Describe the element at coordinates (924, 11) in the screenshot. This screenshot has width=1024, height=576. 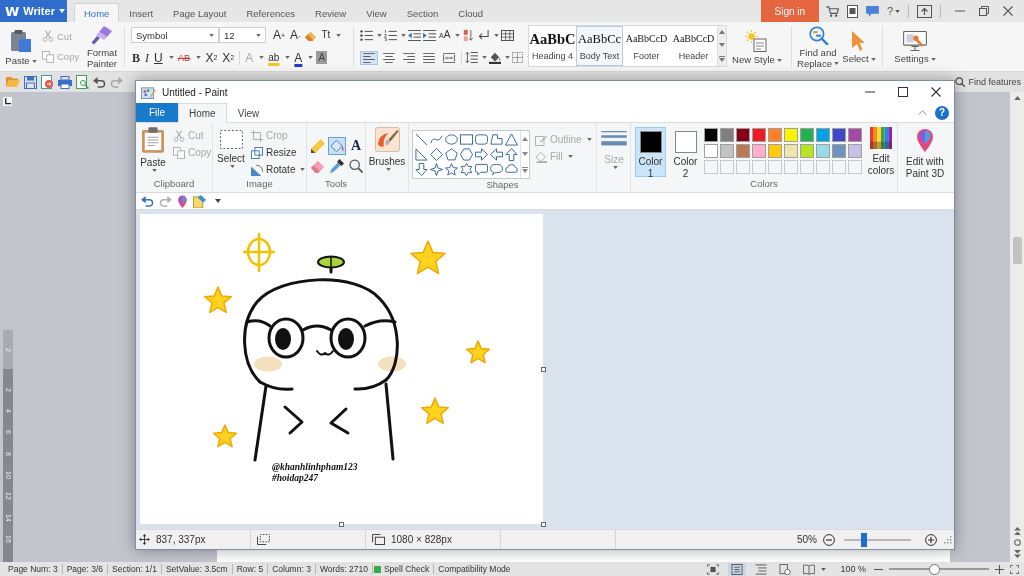
I see `upload-icon` at that location.